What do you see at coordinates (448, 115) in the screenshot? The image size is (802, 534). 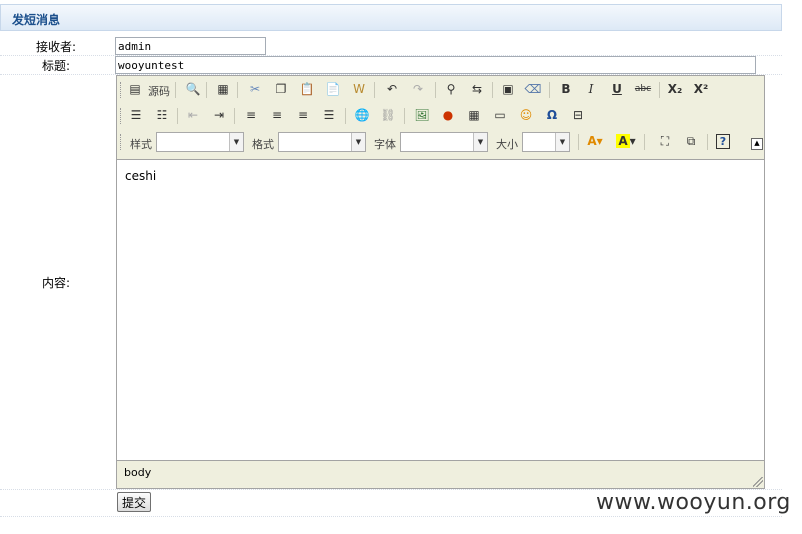 I see `flash-icon: ●` at bounding box center [448, 115].